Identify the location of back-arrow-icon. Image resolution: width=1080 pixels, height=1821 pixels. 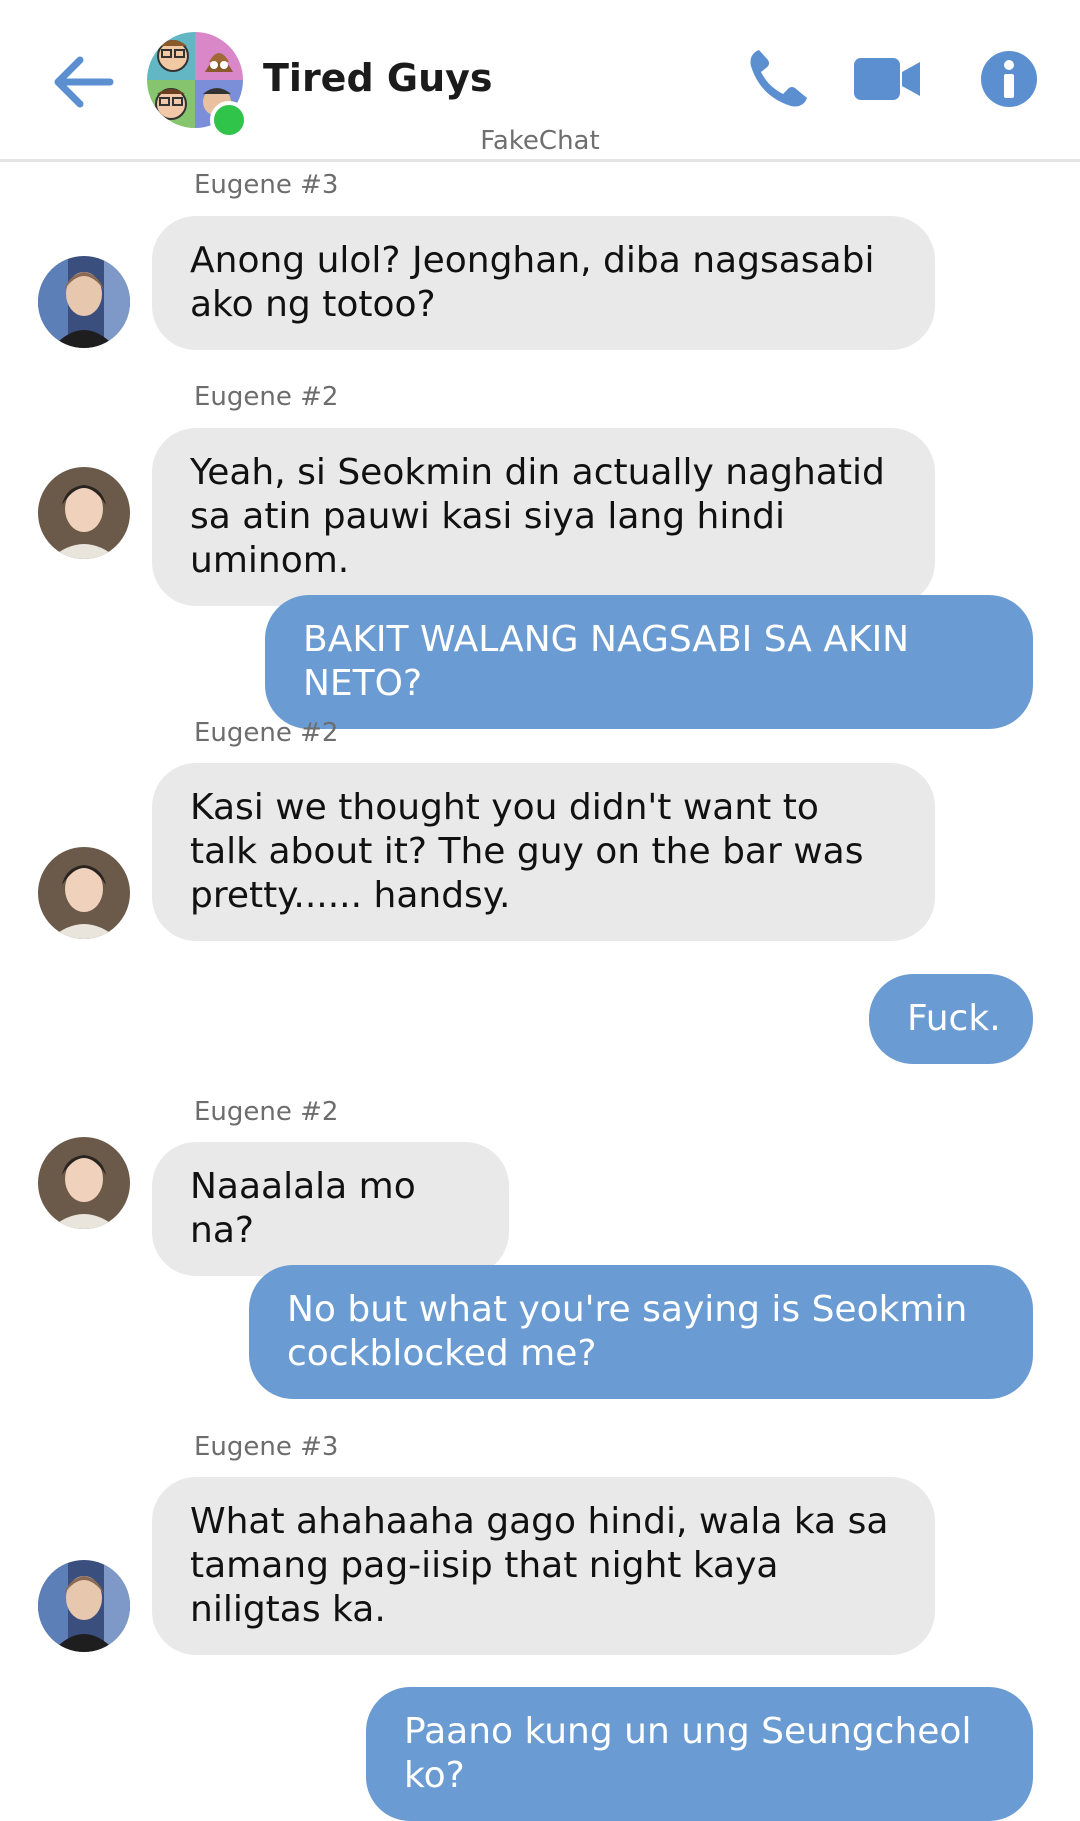
(82, 82).